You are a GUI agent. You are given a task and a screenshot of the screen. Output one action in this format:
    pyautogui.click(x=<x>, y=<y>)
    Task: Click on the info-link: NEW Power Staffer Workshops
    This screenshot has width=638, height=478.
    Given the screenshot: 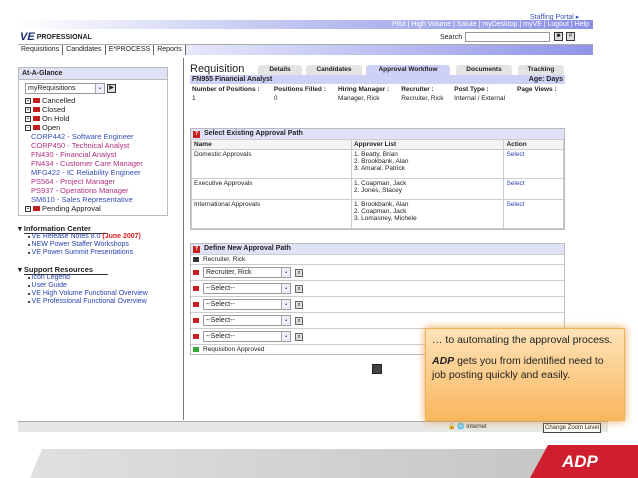 What is the action you would take?
    pyautogui.click(x=100, y=245)
    